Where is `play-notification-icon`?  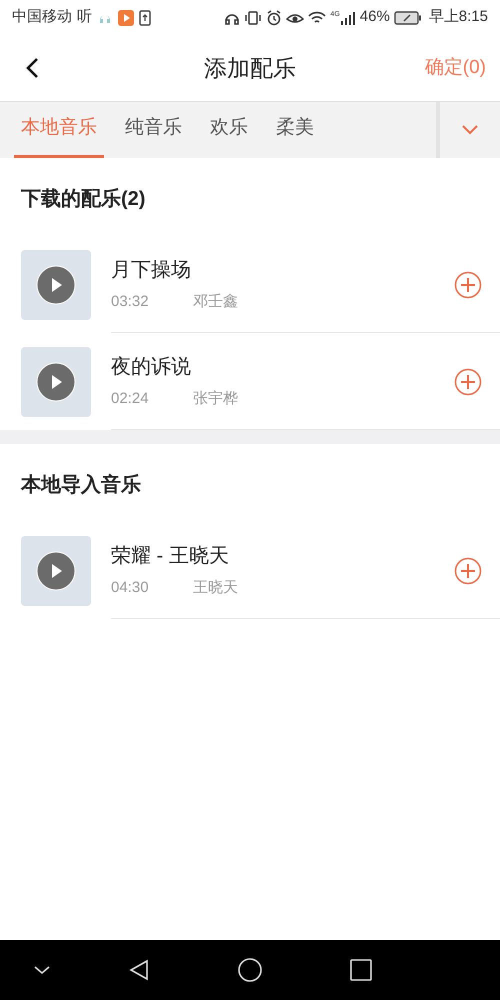 play-notification-icon is located at coordinates (126, 18).